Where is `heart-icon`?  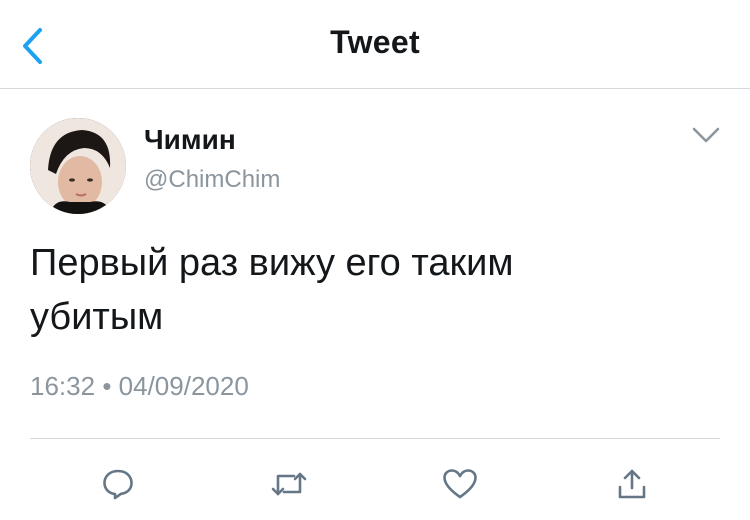 heart-icon is located at coordinates (460, 484).